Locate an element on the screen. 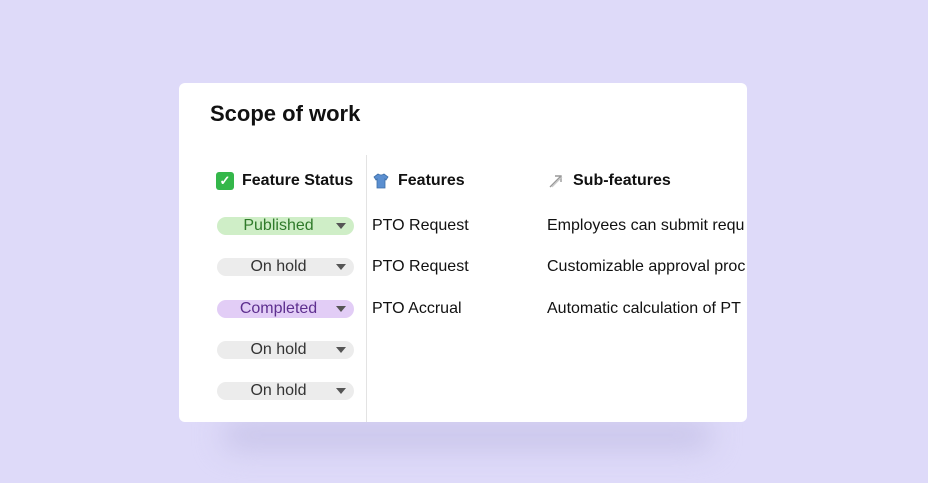 The image size is (928, 483). subfeature-cell: Employees can submit requ is located at coordinates (647, 226).